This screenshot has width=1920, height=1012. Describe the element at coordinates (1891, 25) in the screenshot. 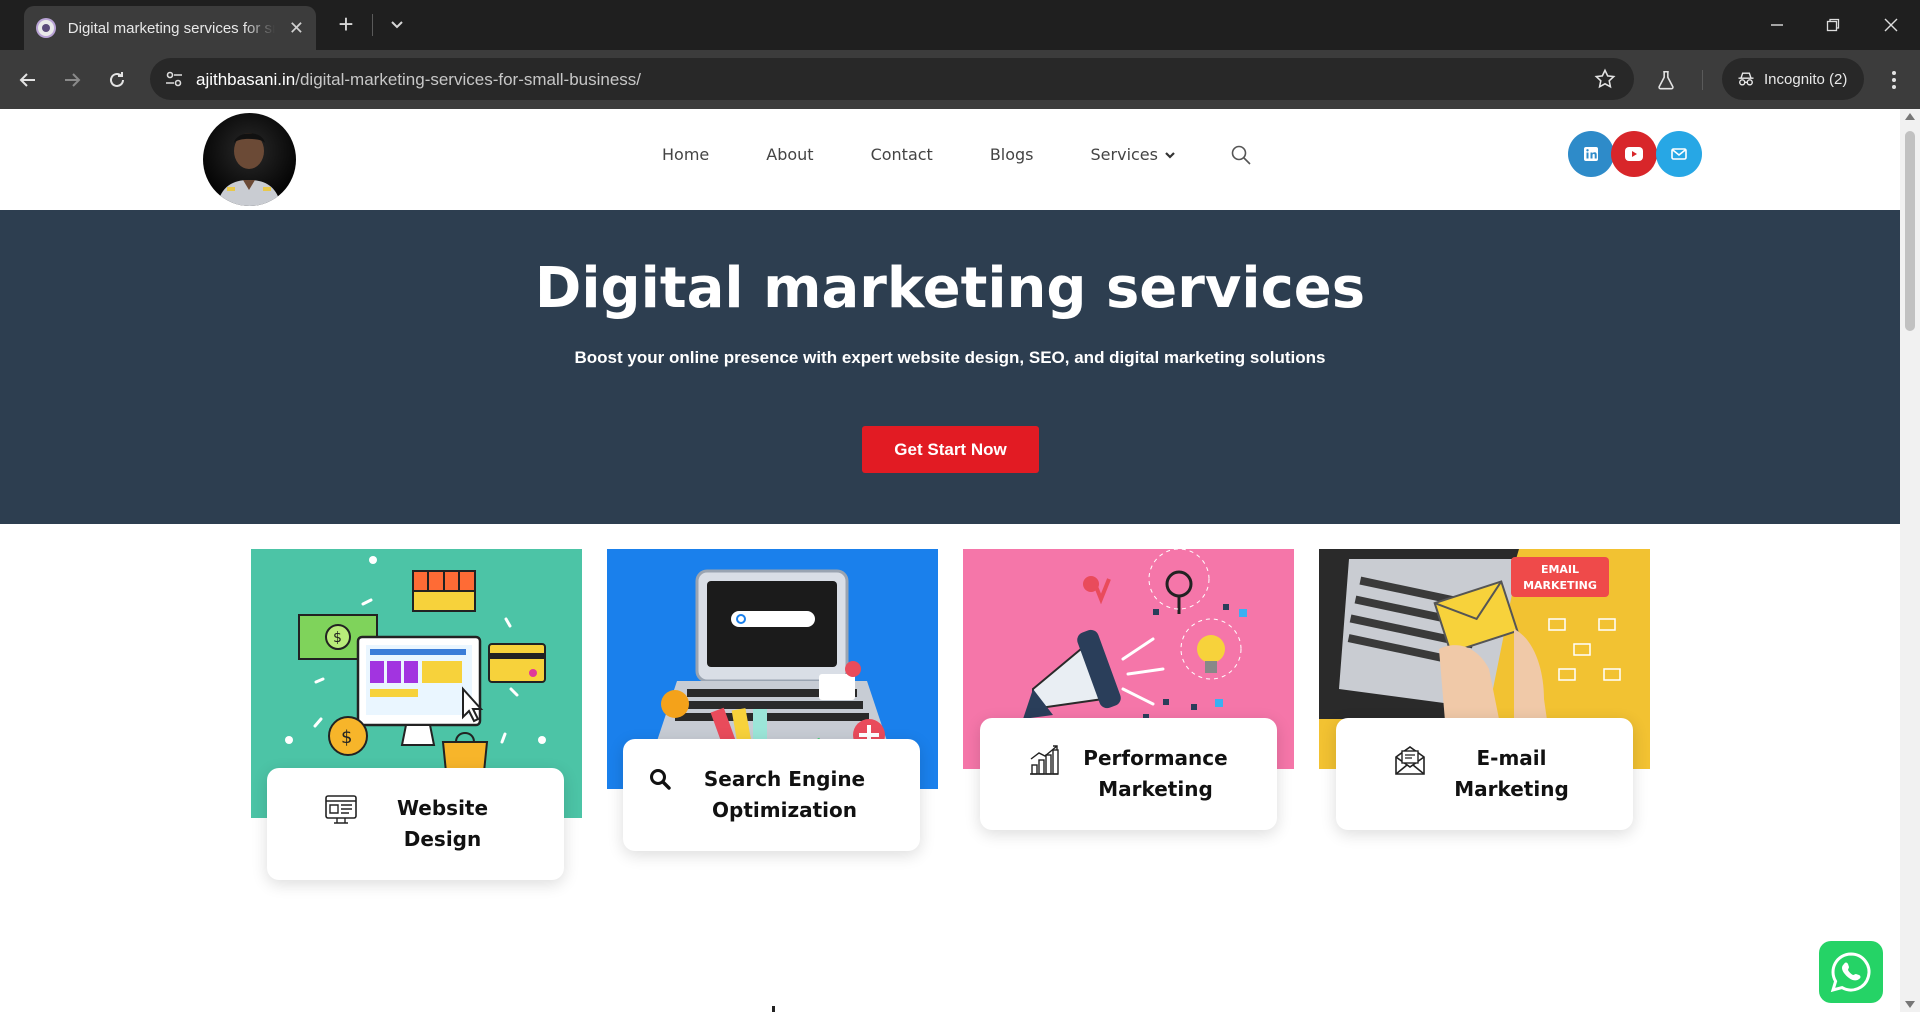

I see `close-window-icon` at that location.